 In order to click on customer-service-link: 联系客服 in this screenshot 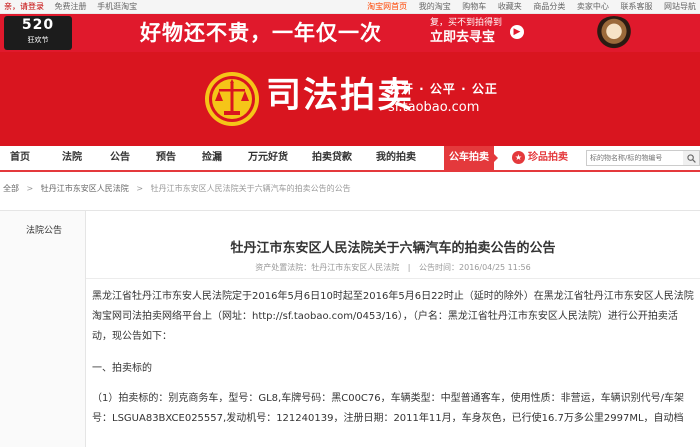, I will do `click(636, 6)`.